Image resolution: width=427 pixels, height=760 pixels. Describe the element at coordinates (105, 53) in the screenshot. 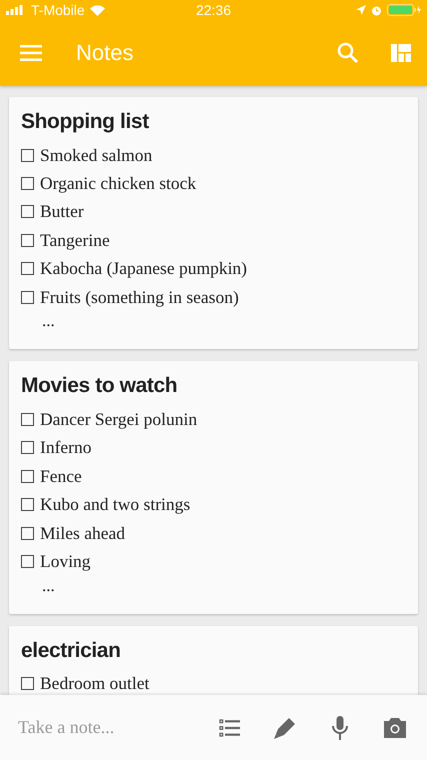

I see `app-title: Notes` at that location.